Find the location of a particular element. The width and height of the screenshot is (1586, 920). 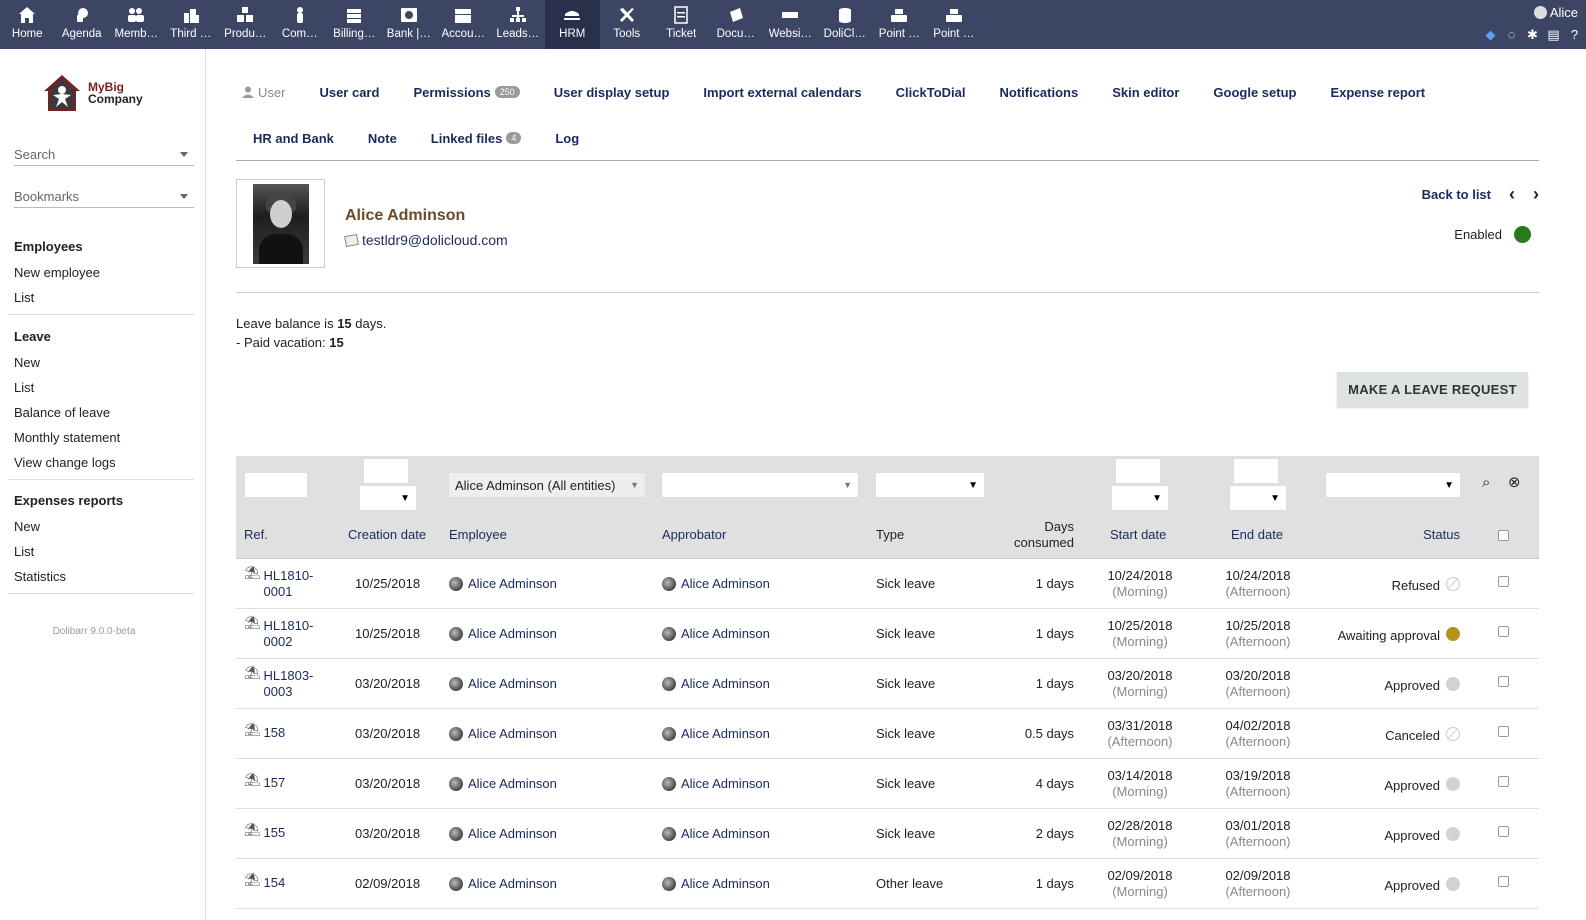

leave-ref-link: ⛱ HL1810- 0001 is located at coordinates (278, 582).